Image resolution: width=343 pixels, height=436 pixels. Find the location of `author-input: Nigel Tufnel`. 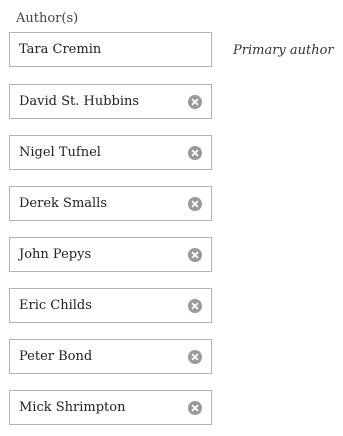

author-input: Nigel Tufnel is located at coordinates (60, 152).